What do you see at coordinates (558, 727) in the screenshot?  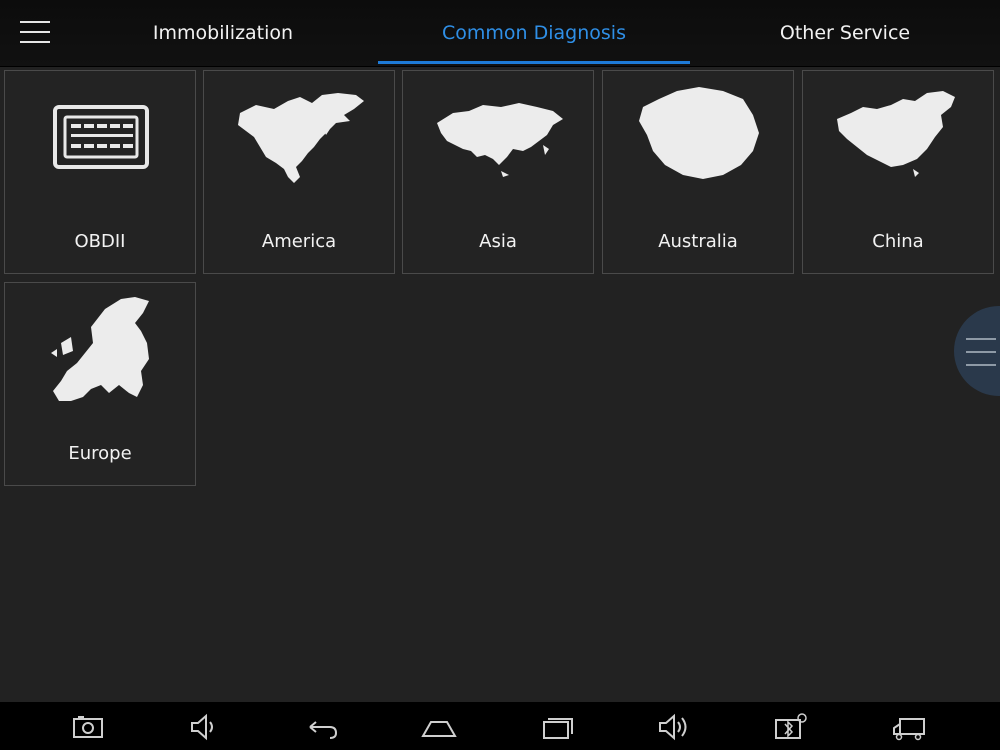 I see `recent-apps-icon` at bounding box center [558, 727].